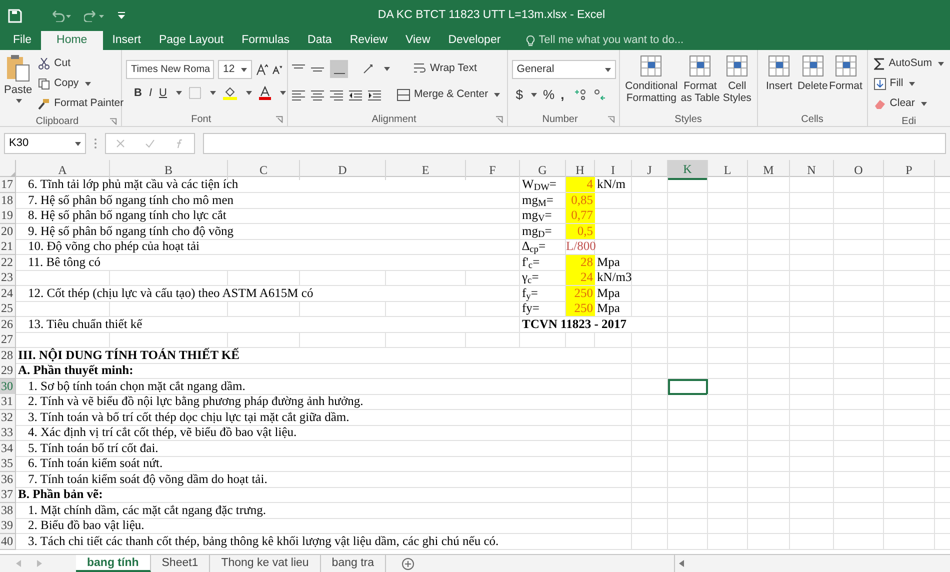 The image size is (950, 572). What do you see at coordinates (264, 170) in the screenshot?
I see `column-header: C` at bounding box center [264, 170].